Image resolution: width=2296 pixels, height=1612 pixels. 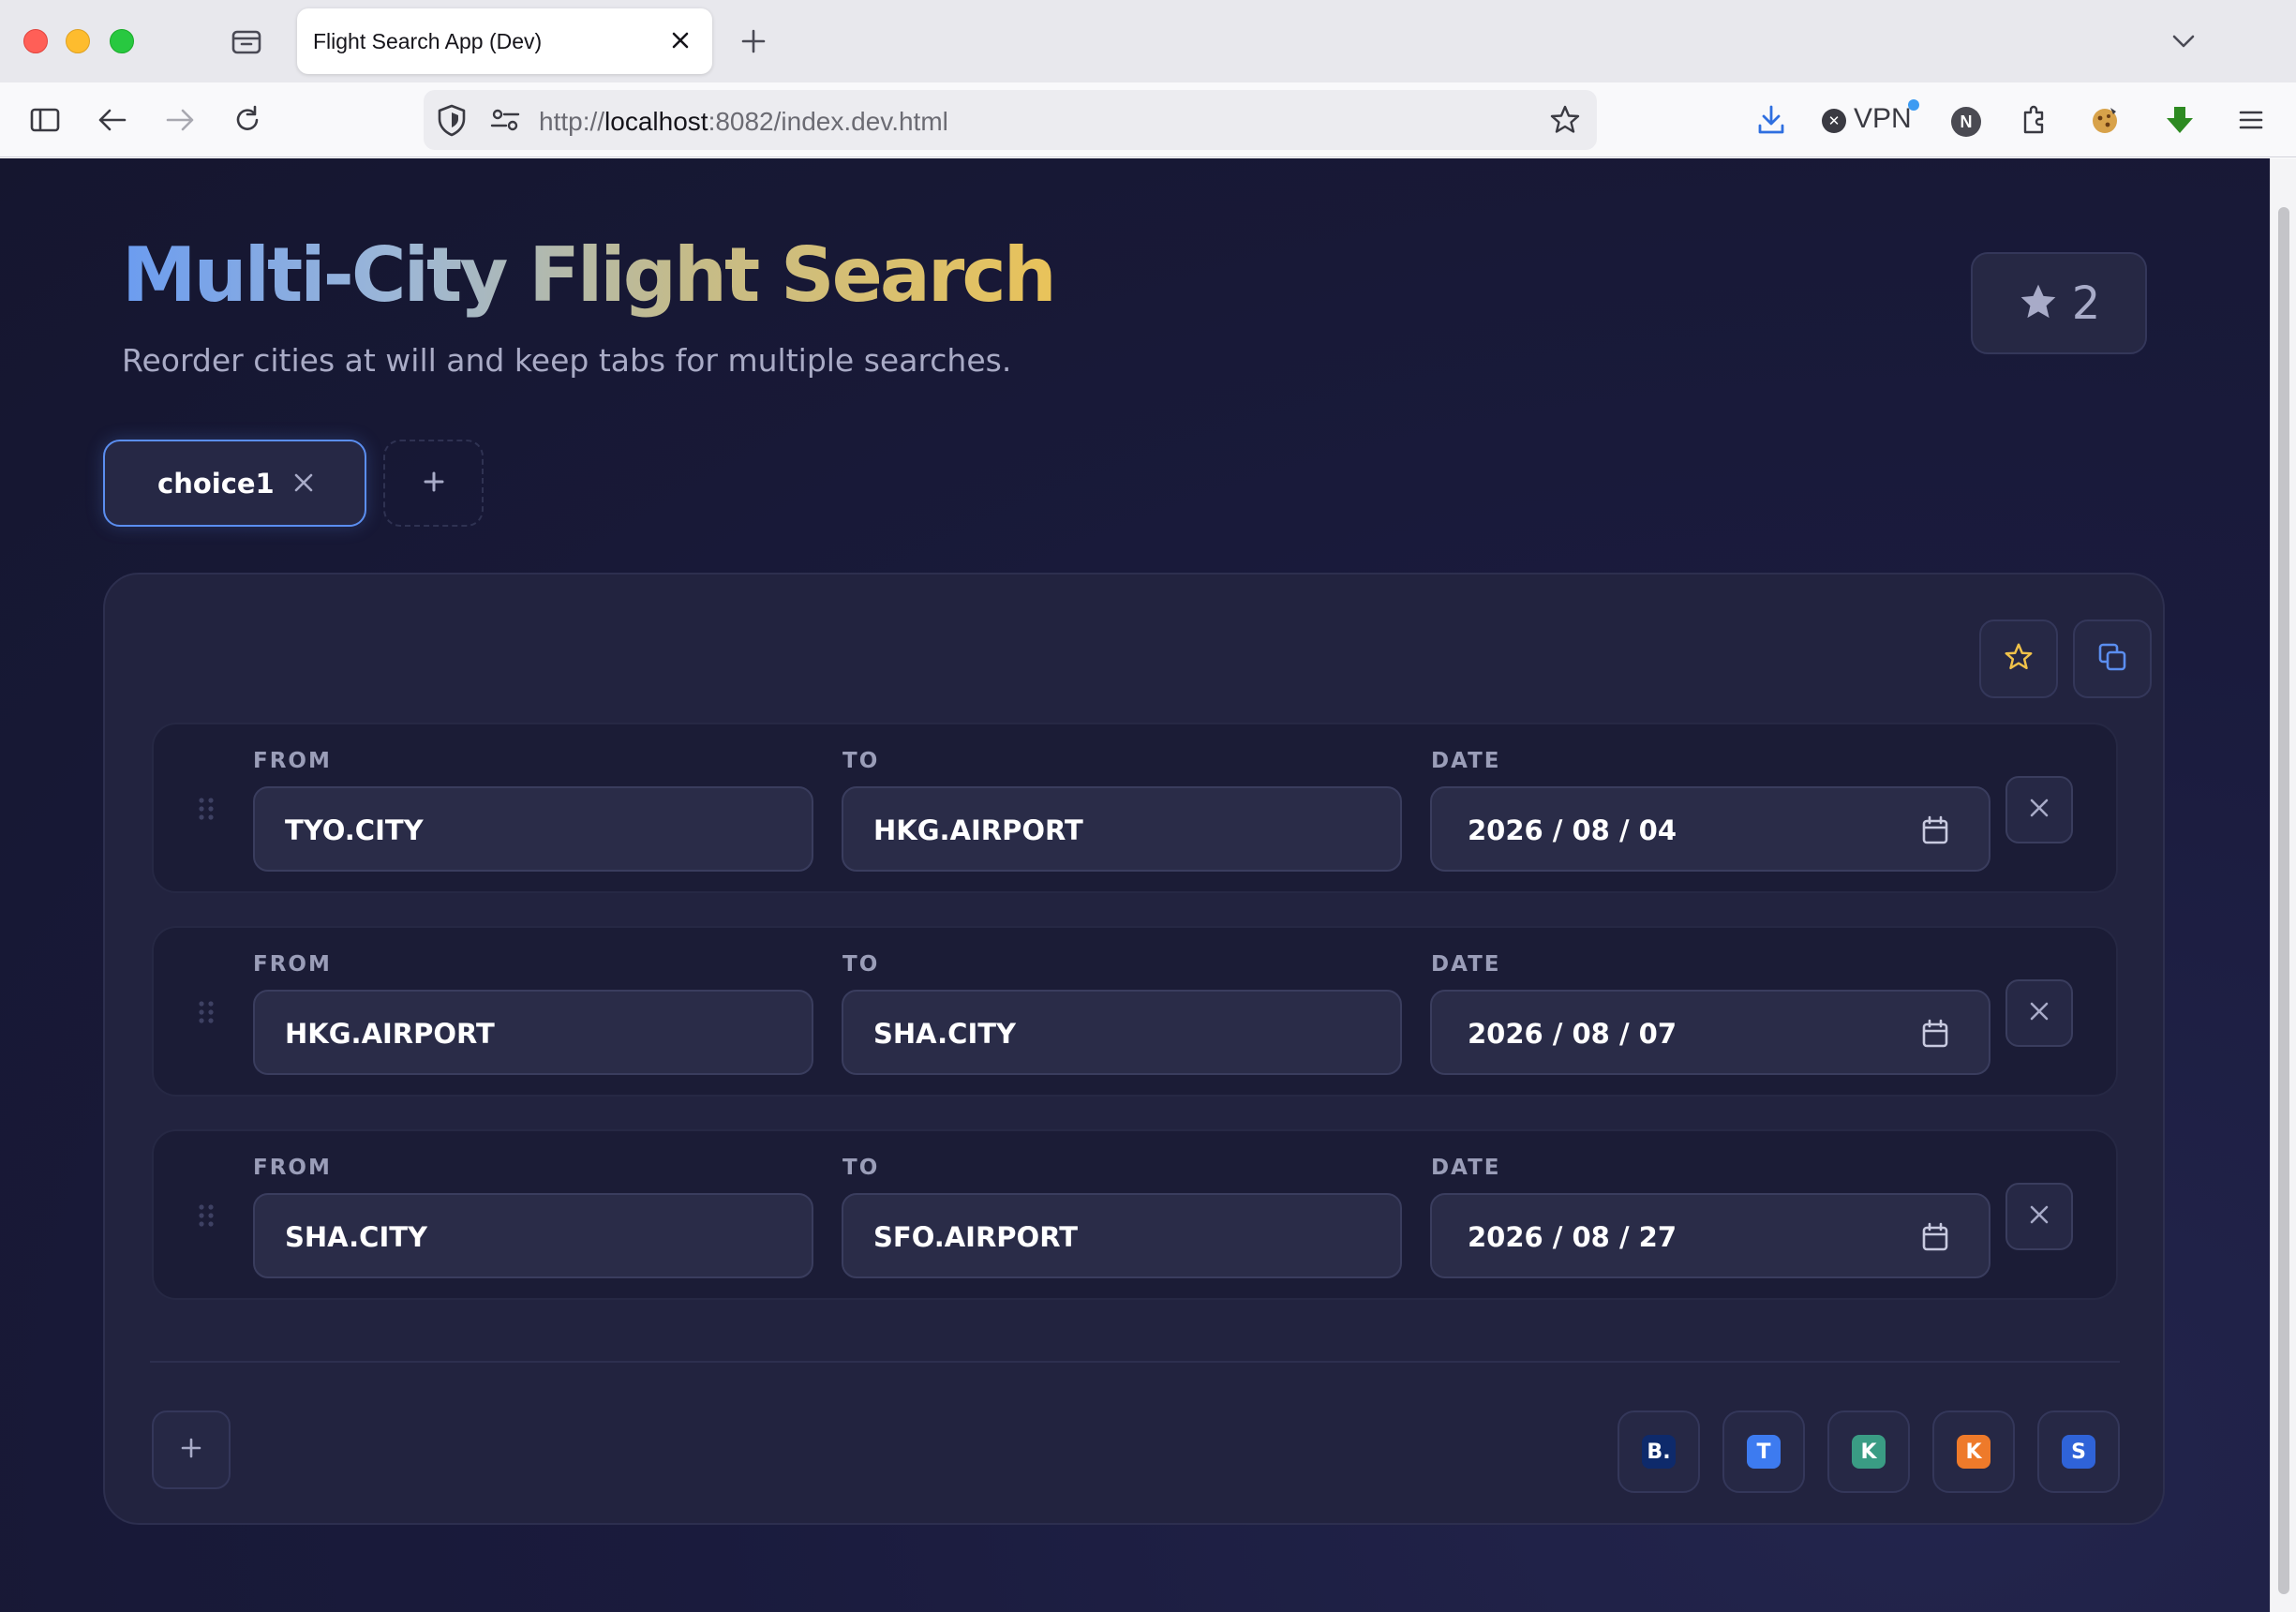 What do you see at coordinates (1710, 1032) in the screenshot?
I see `date-input: 2026 / 08 / 07` at bounding box center [1710, 1032].